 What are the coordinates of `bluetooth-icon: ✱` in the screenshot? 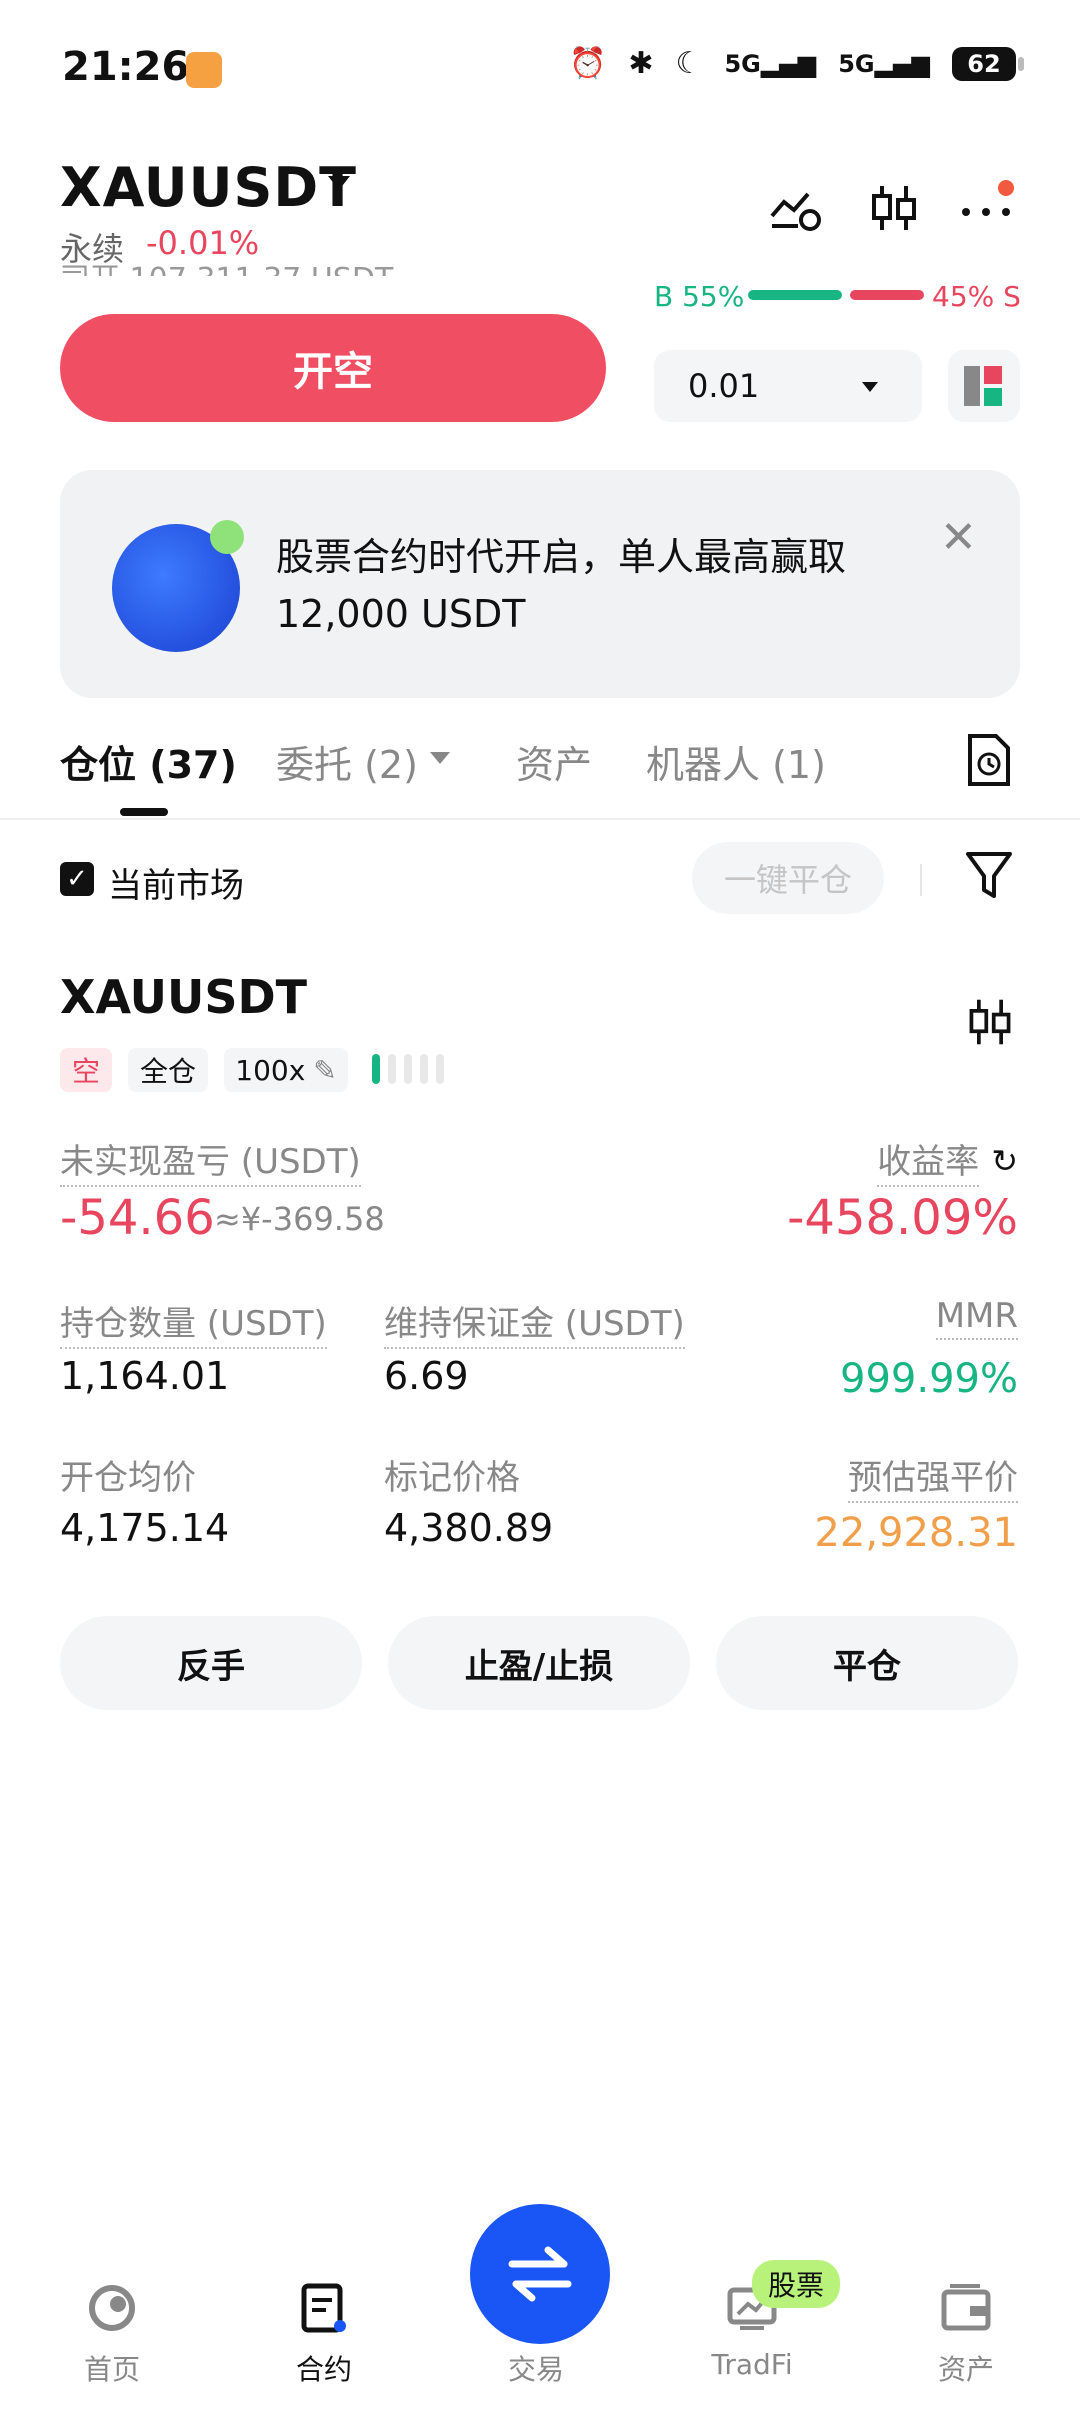 It's located at (641, 63).